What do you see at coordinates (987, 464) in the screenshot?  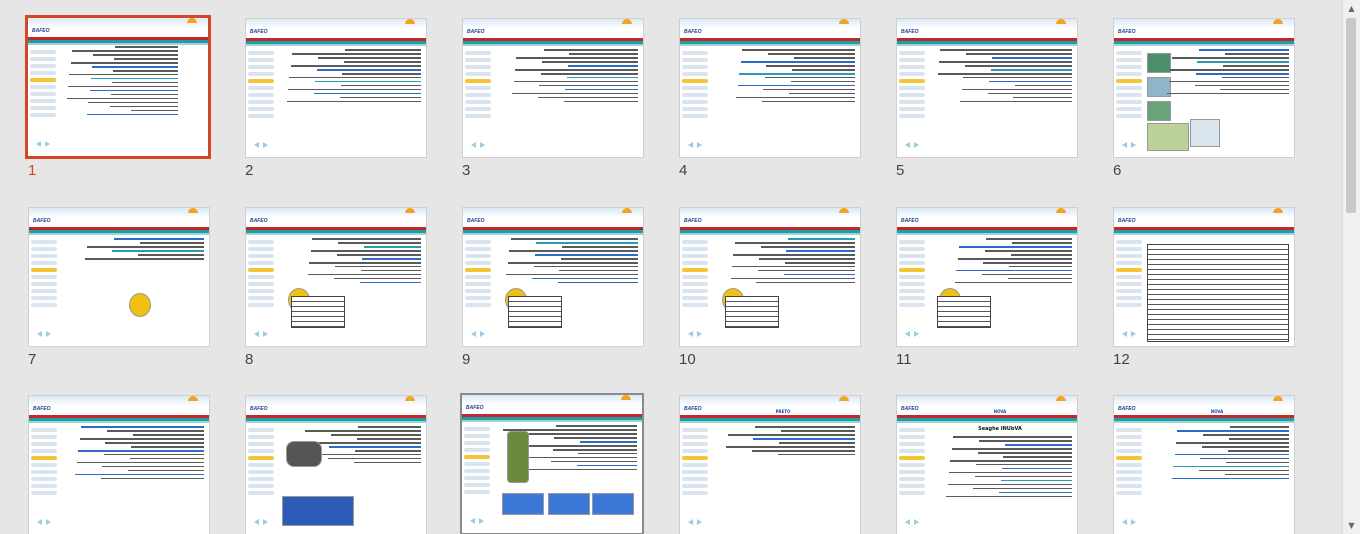 I see `slide-preview: BAFEO NOVA Seaghe INUbVA` at bounding box center [987, 464].